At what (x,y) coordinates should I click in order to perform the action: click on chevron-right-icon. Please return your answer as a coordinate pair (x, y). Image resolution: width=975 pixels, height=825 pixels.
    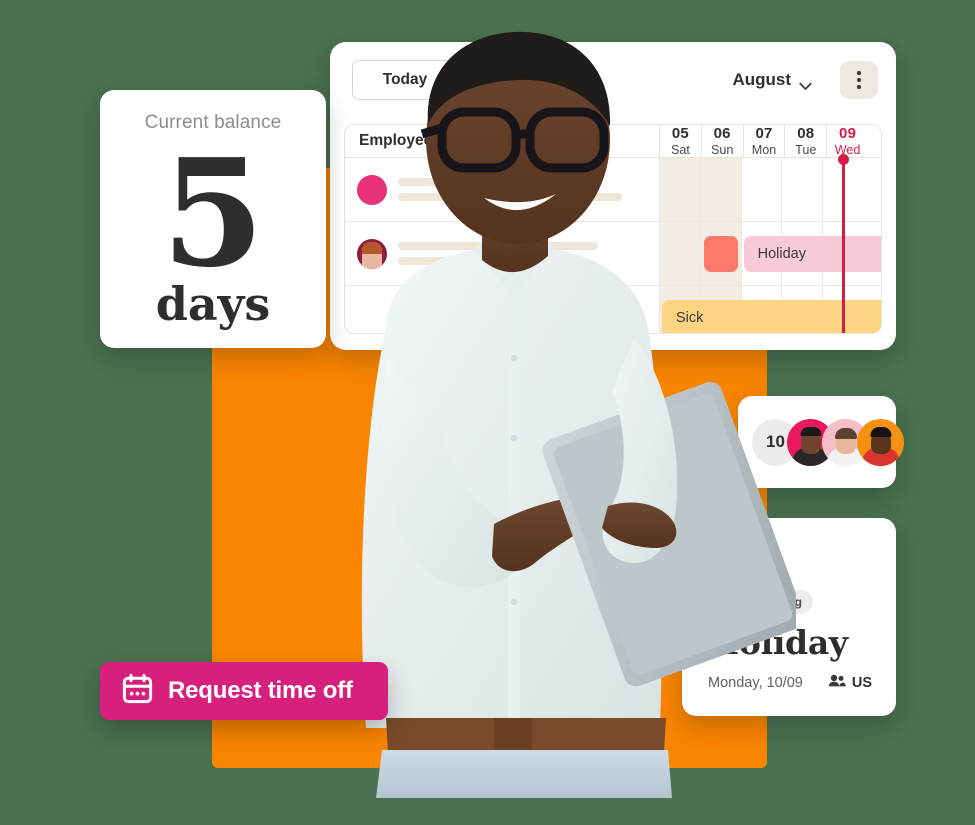
    Looking at the image, I should click on (534, 80).